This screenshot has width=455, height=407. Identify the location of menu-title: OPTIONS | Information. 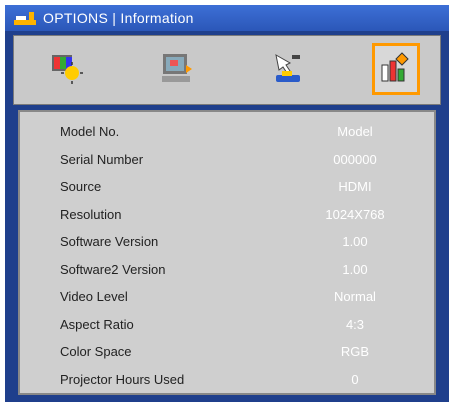
(118, 18).